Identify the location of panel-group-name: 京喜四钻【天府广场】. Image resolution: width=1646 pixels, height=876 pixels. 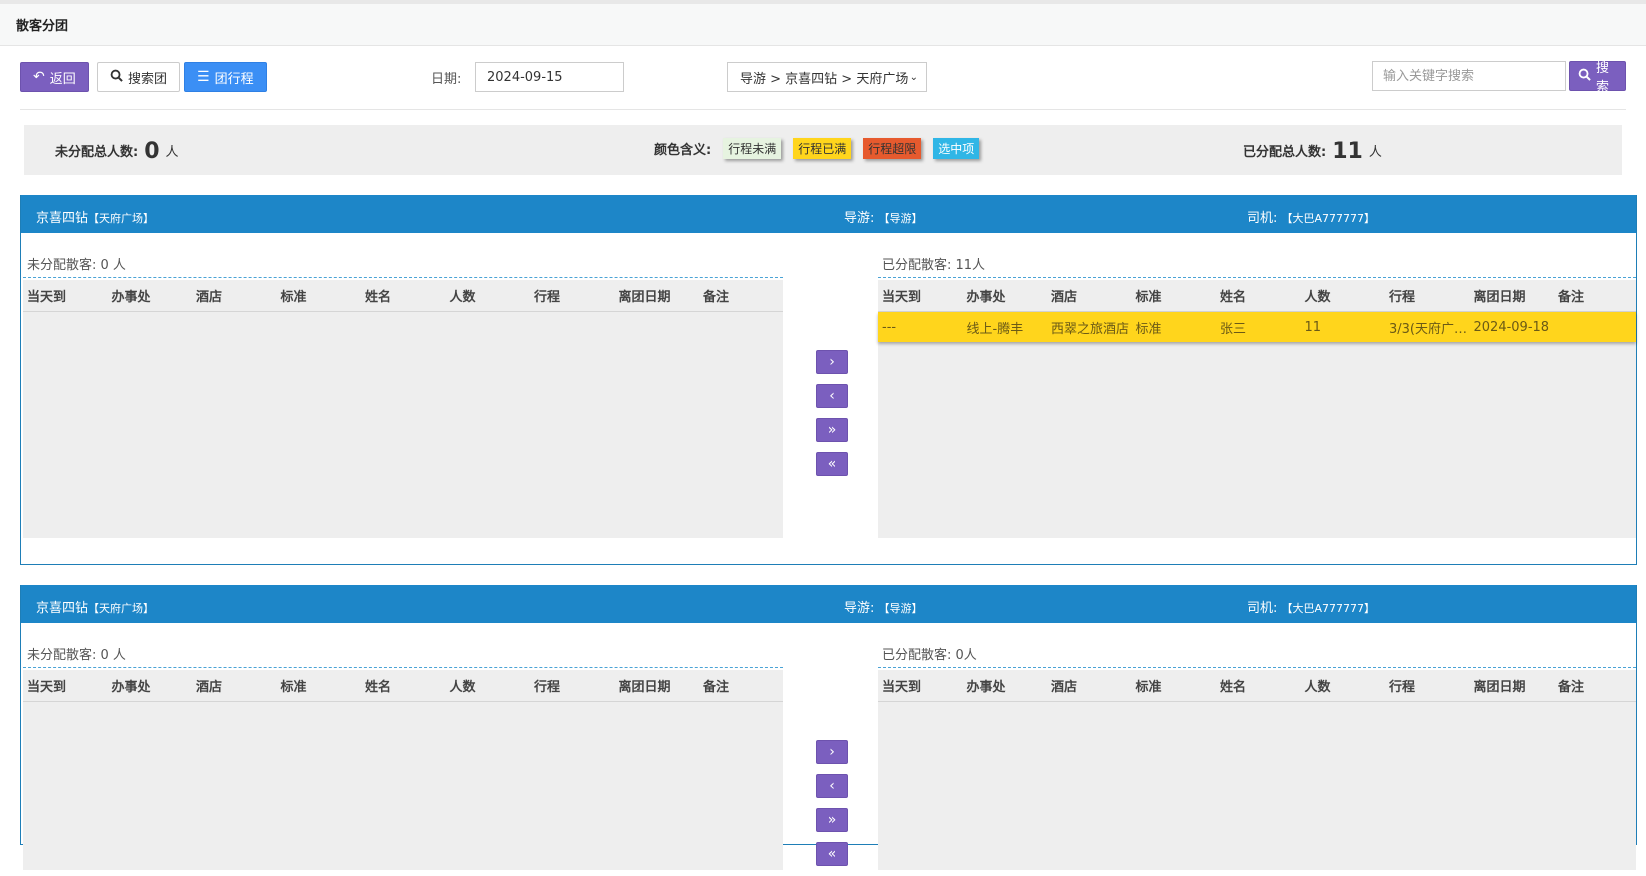
(95, 216).